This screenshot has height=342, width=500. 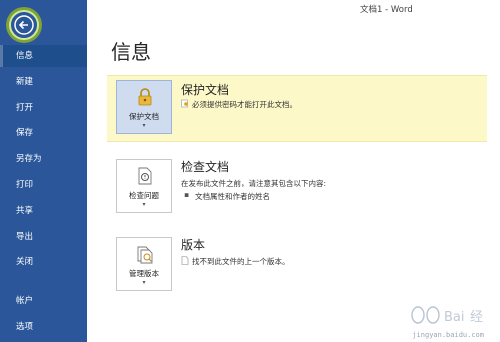 I want to click on watermark-url: jingyan.baidu.com, so click(x=448, y=335).